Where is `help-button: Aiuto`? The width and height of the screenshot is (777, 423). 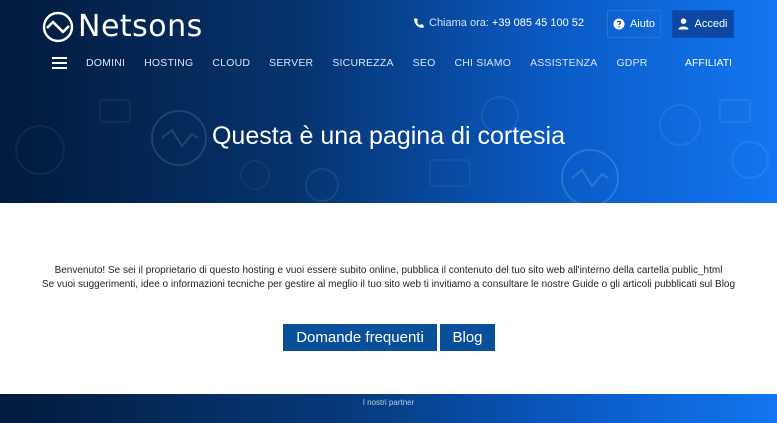
help-button: Aiuto is located at coordinates (634, 24).